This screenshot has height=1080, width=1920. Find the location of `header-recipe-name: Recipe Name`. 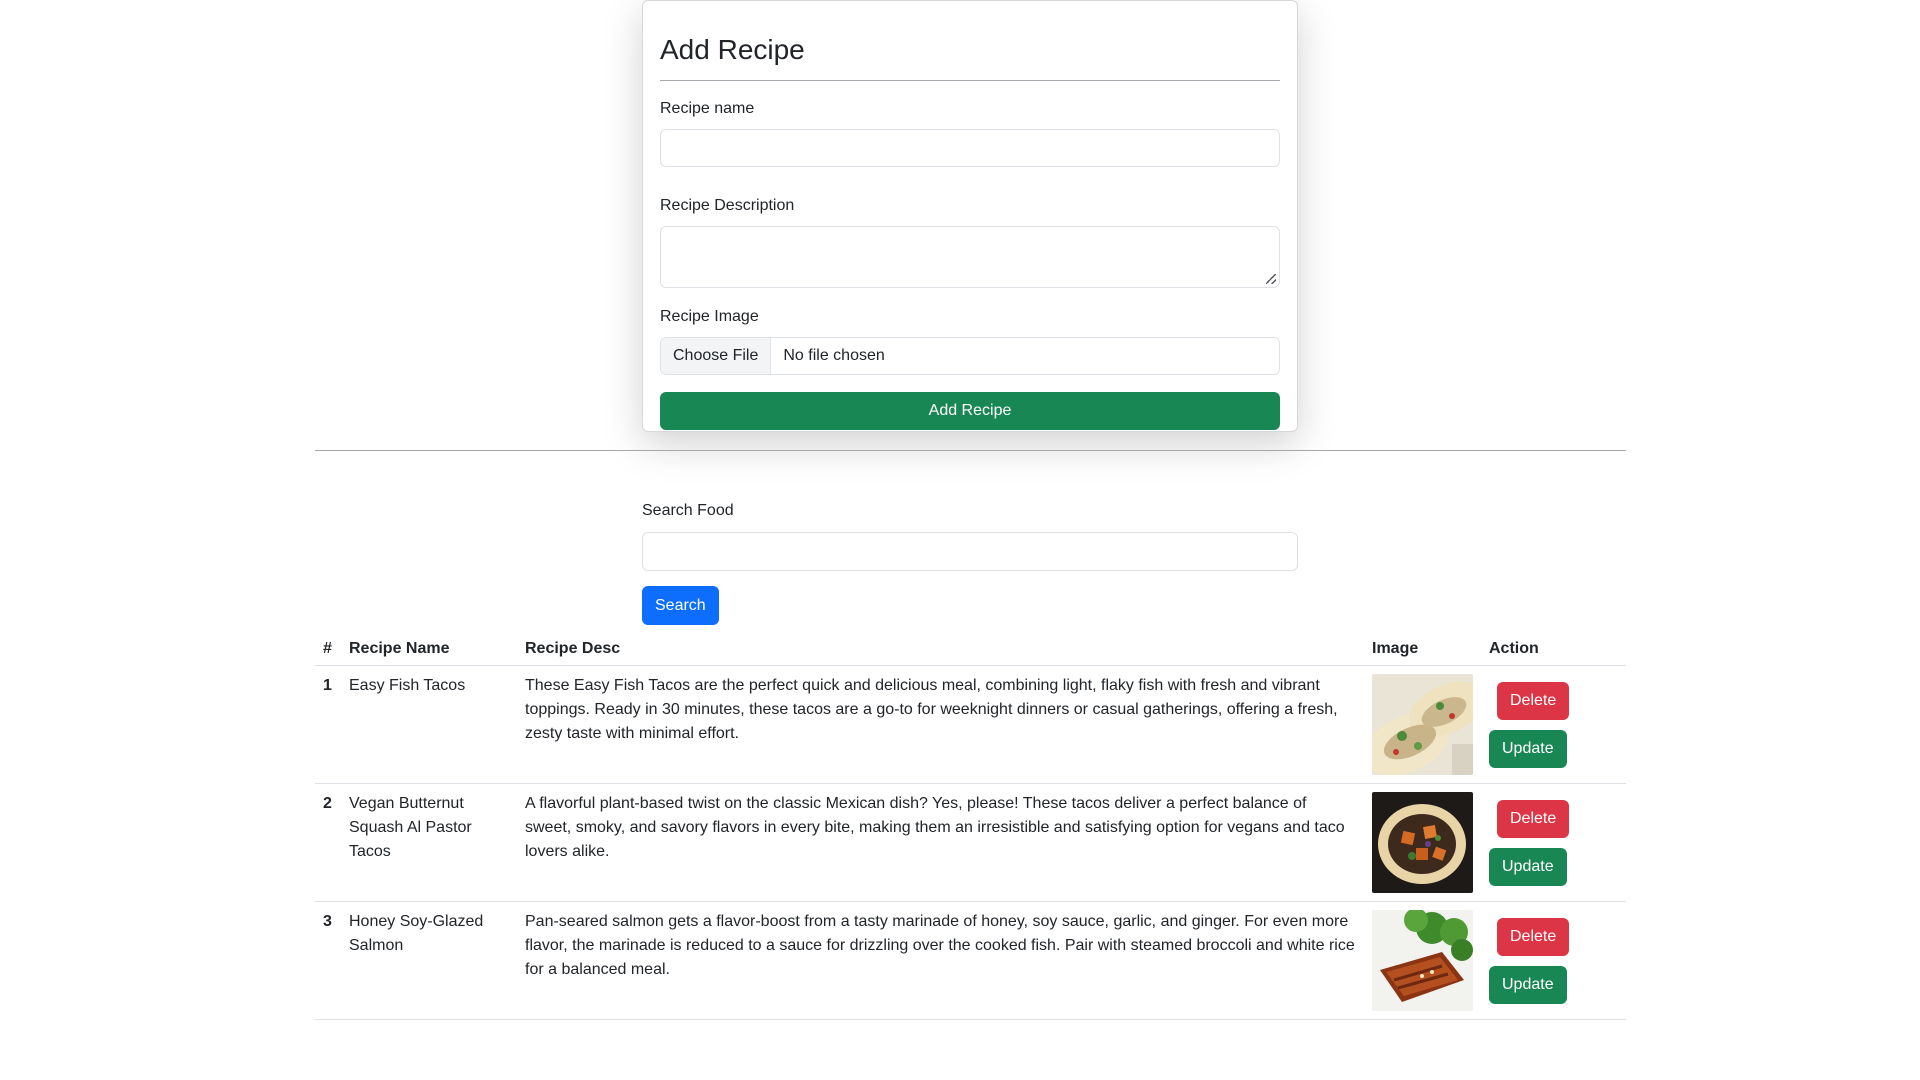

header-recipe-name: Recipe Name is located at coordinates (429, 649).